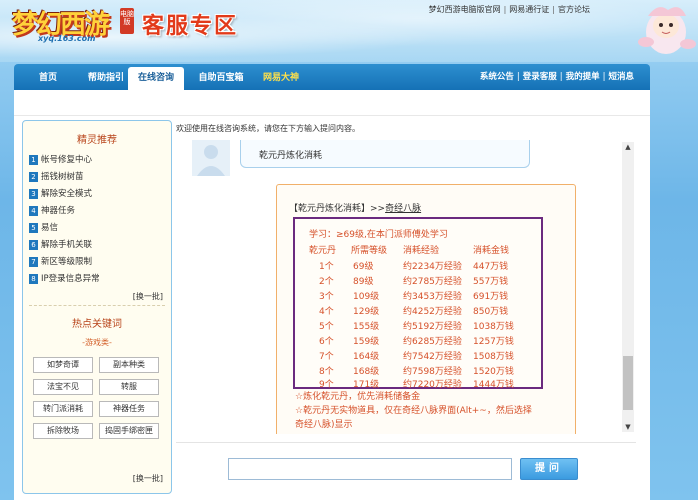 This screenshot has width=698, height=500. What do you see at coordinates (129, 387) in the screenshot?
I see `keyword-tag: 转服` at bounding box center [129, 387].